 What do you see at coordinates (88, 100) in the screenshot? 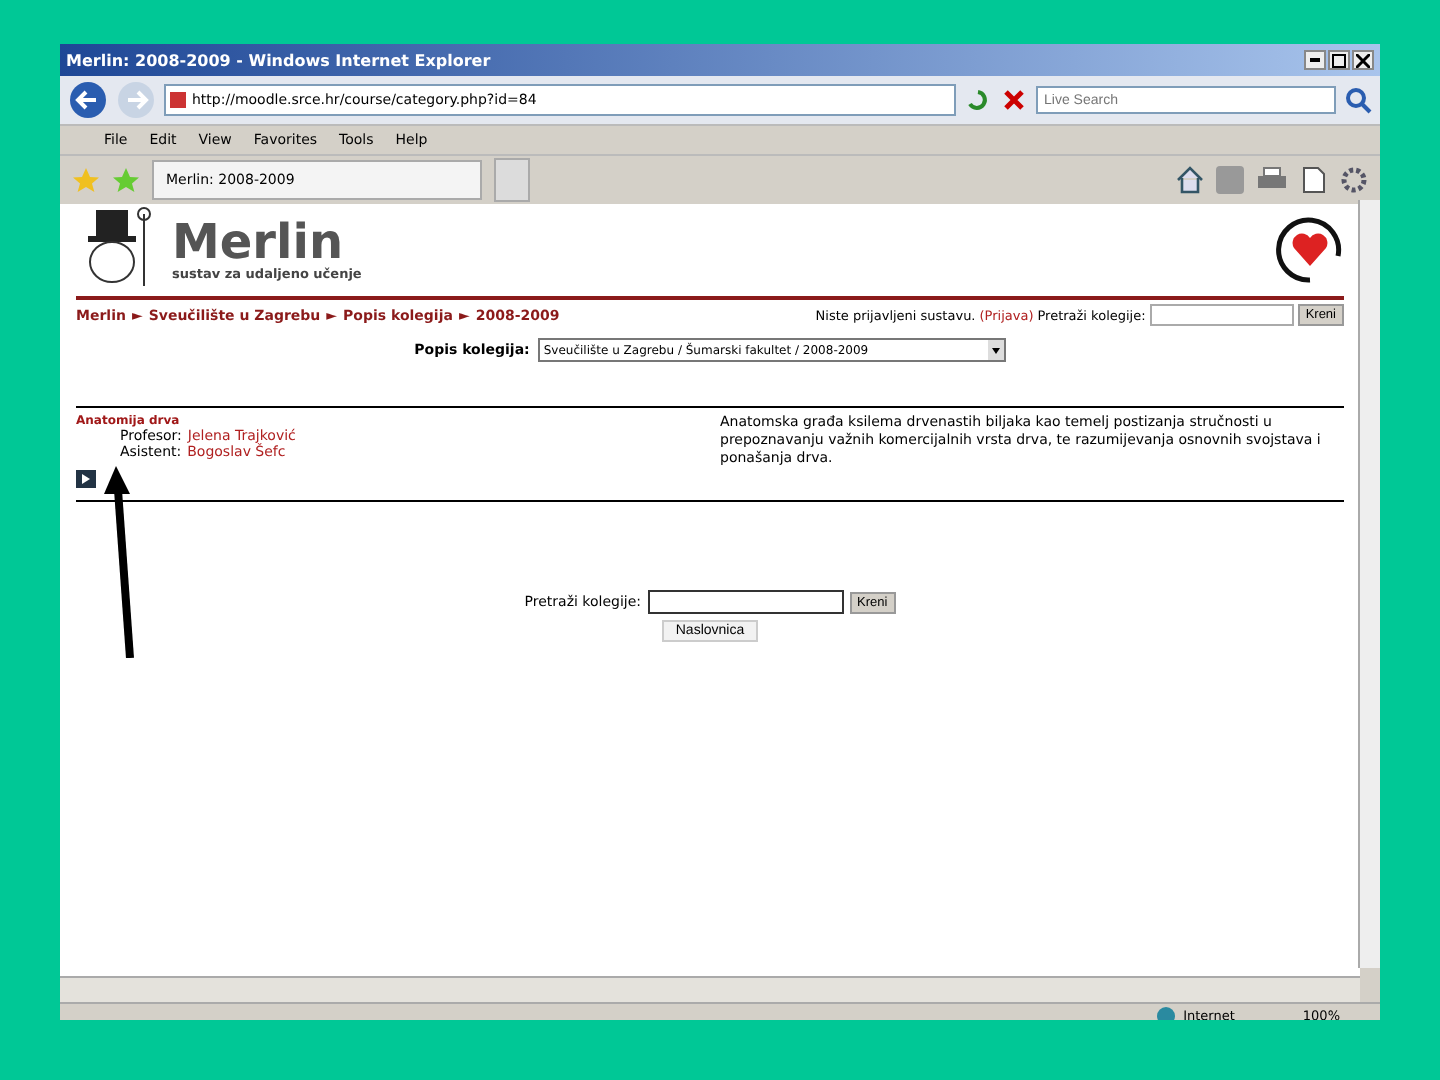
I see `back-icon` at bounding box center [88, 100].